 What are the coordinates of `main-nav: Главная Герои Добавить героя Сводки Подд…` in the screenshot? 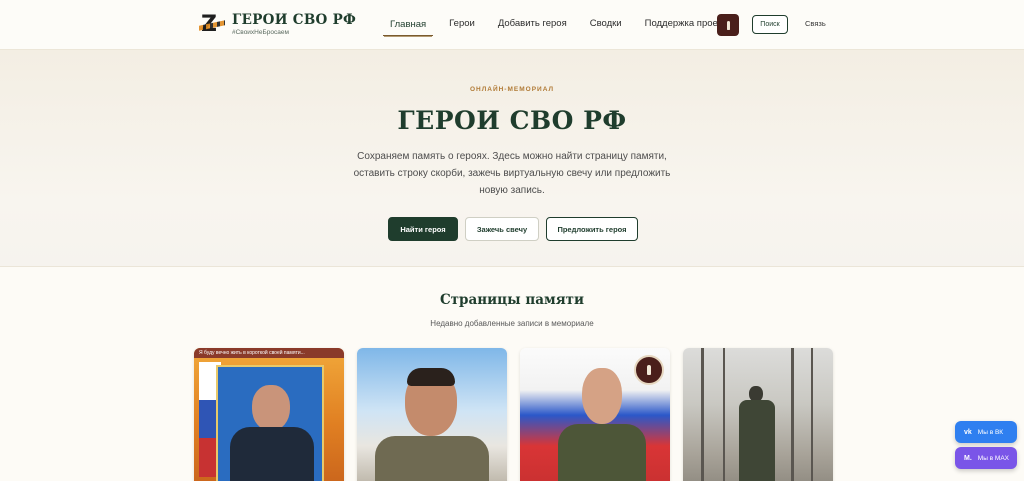 It's located at (565, 24).